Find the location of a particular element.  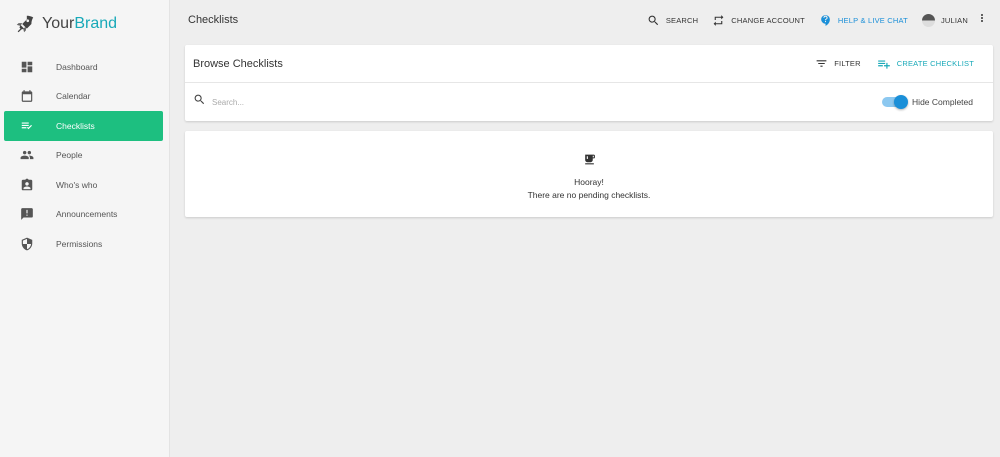

brand-name: YourBrand is located at coordinates (80, 23).